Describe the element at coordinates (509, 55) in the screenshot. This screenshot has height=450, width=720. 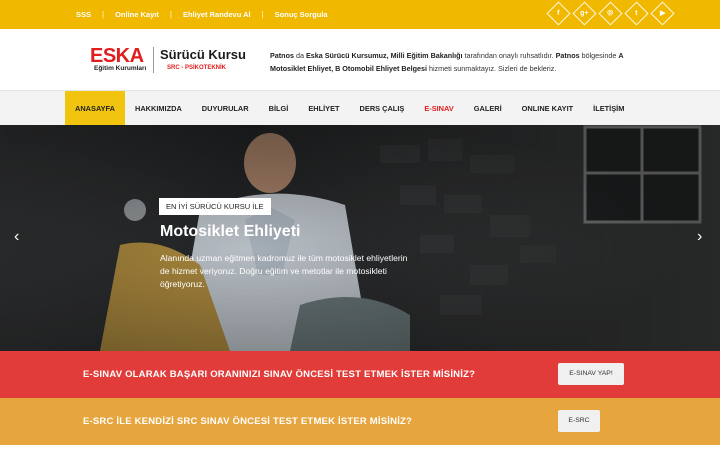
I see `header-info-part: tarafından onaylı ruhsatlıdır.` at that location.